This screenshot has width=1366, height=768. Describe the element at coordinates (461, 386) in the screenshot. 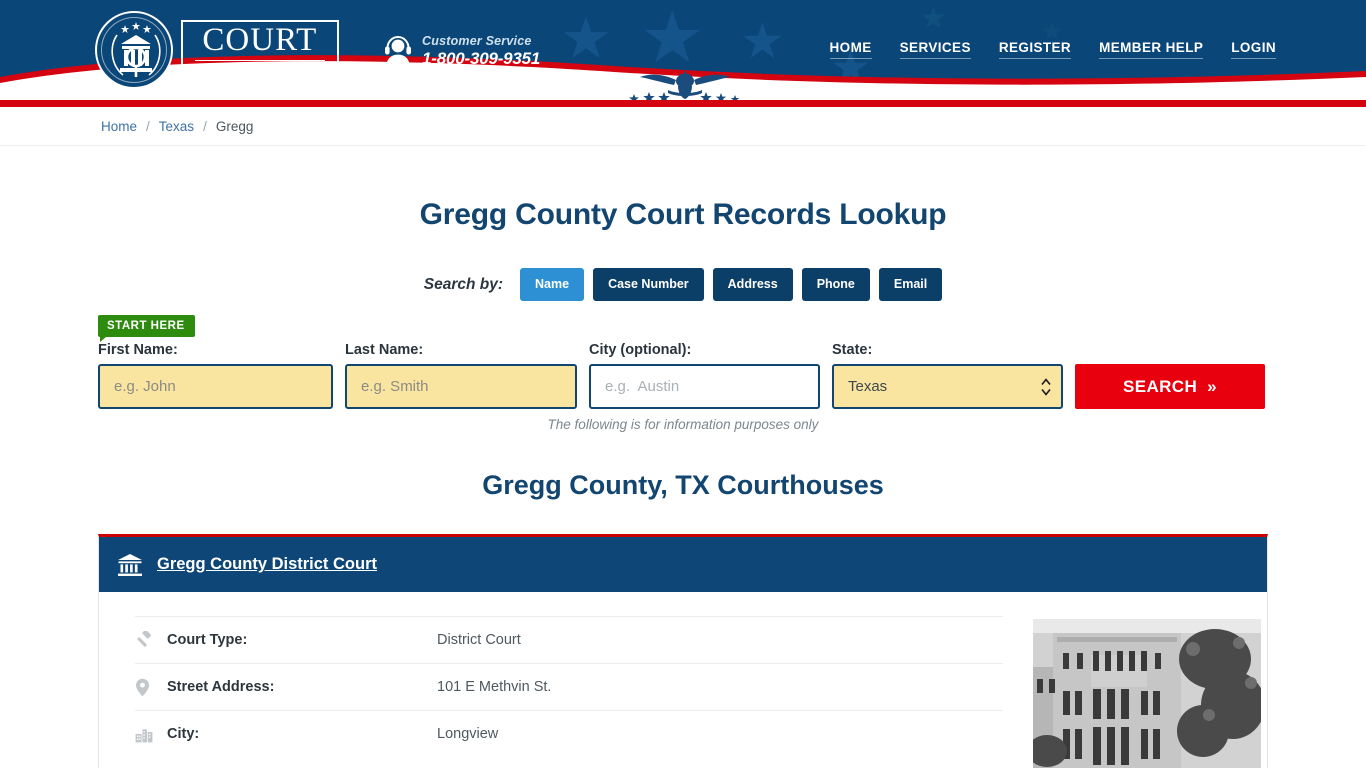

I see `last-name-input` at that location.